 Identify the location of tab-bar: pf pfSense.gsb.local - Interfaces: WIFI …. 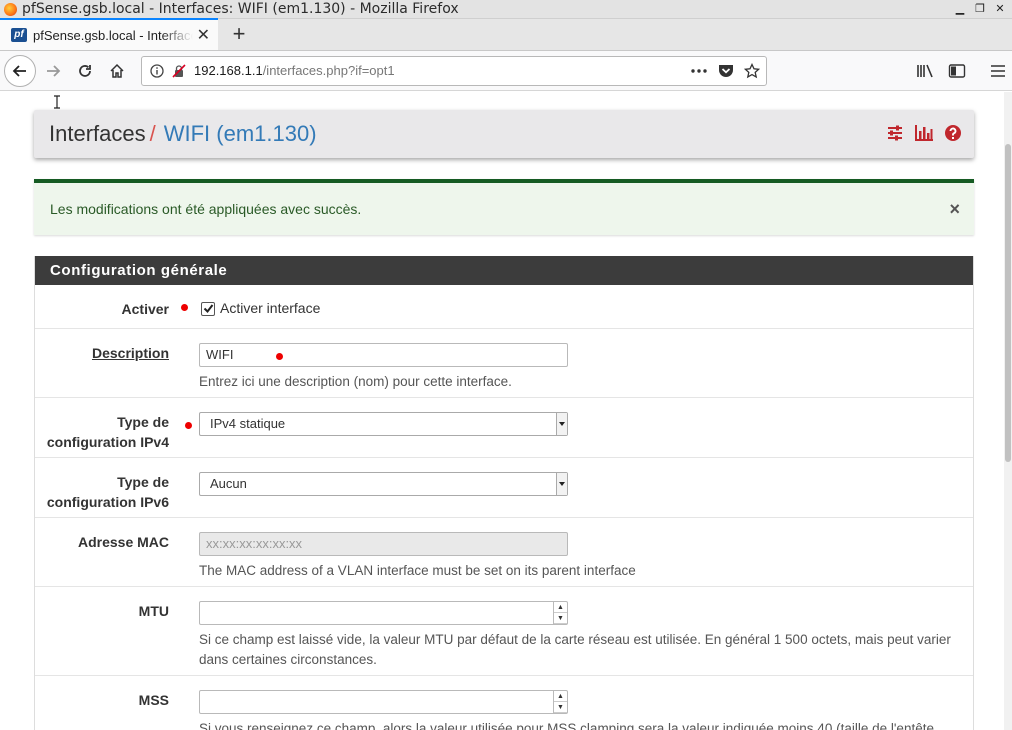
(506, 34).